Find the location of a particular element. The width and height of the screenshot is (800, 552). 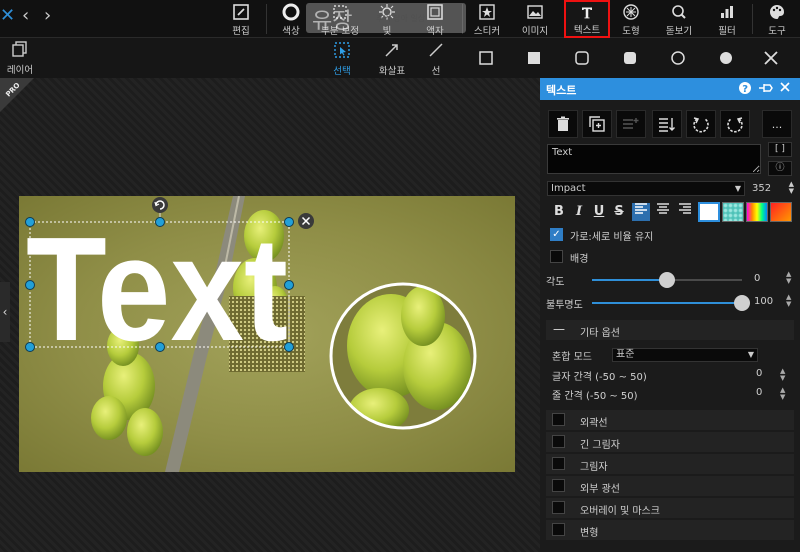

bracket-button: [ ] is located at coordinates (780, 149).